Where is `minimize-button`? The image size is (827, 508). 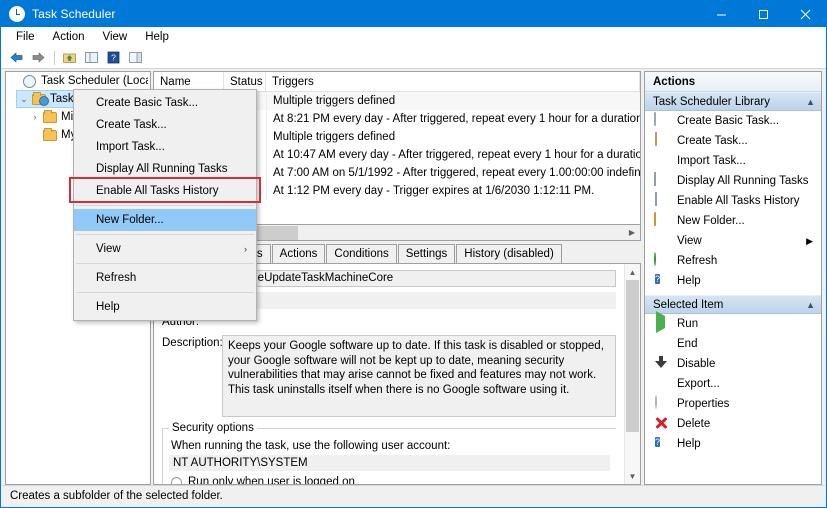 minimize-button is located at coordinates (721, 14).